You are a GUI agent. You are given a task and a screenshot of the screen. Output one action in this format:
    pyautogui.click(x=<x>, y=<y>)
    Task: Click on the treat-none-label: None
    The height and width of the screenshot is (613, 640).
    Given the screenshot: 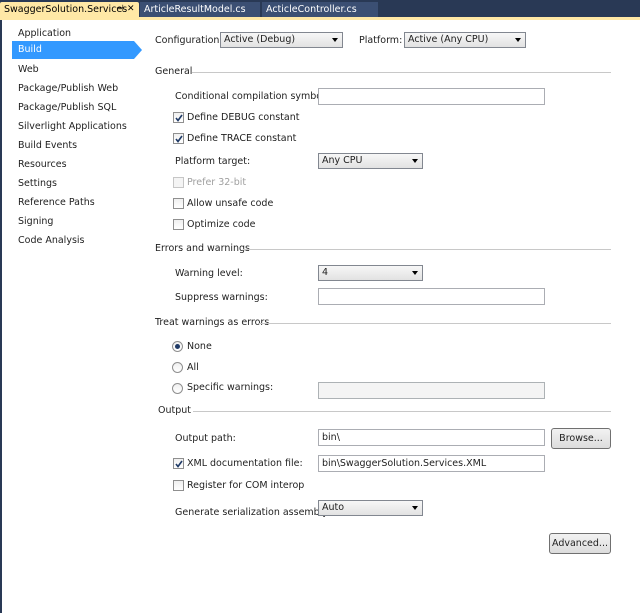 What is the action you would take?
    pyautogui.click(x=199, y=346)
    